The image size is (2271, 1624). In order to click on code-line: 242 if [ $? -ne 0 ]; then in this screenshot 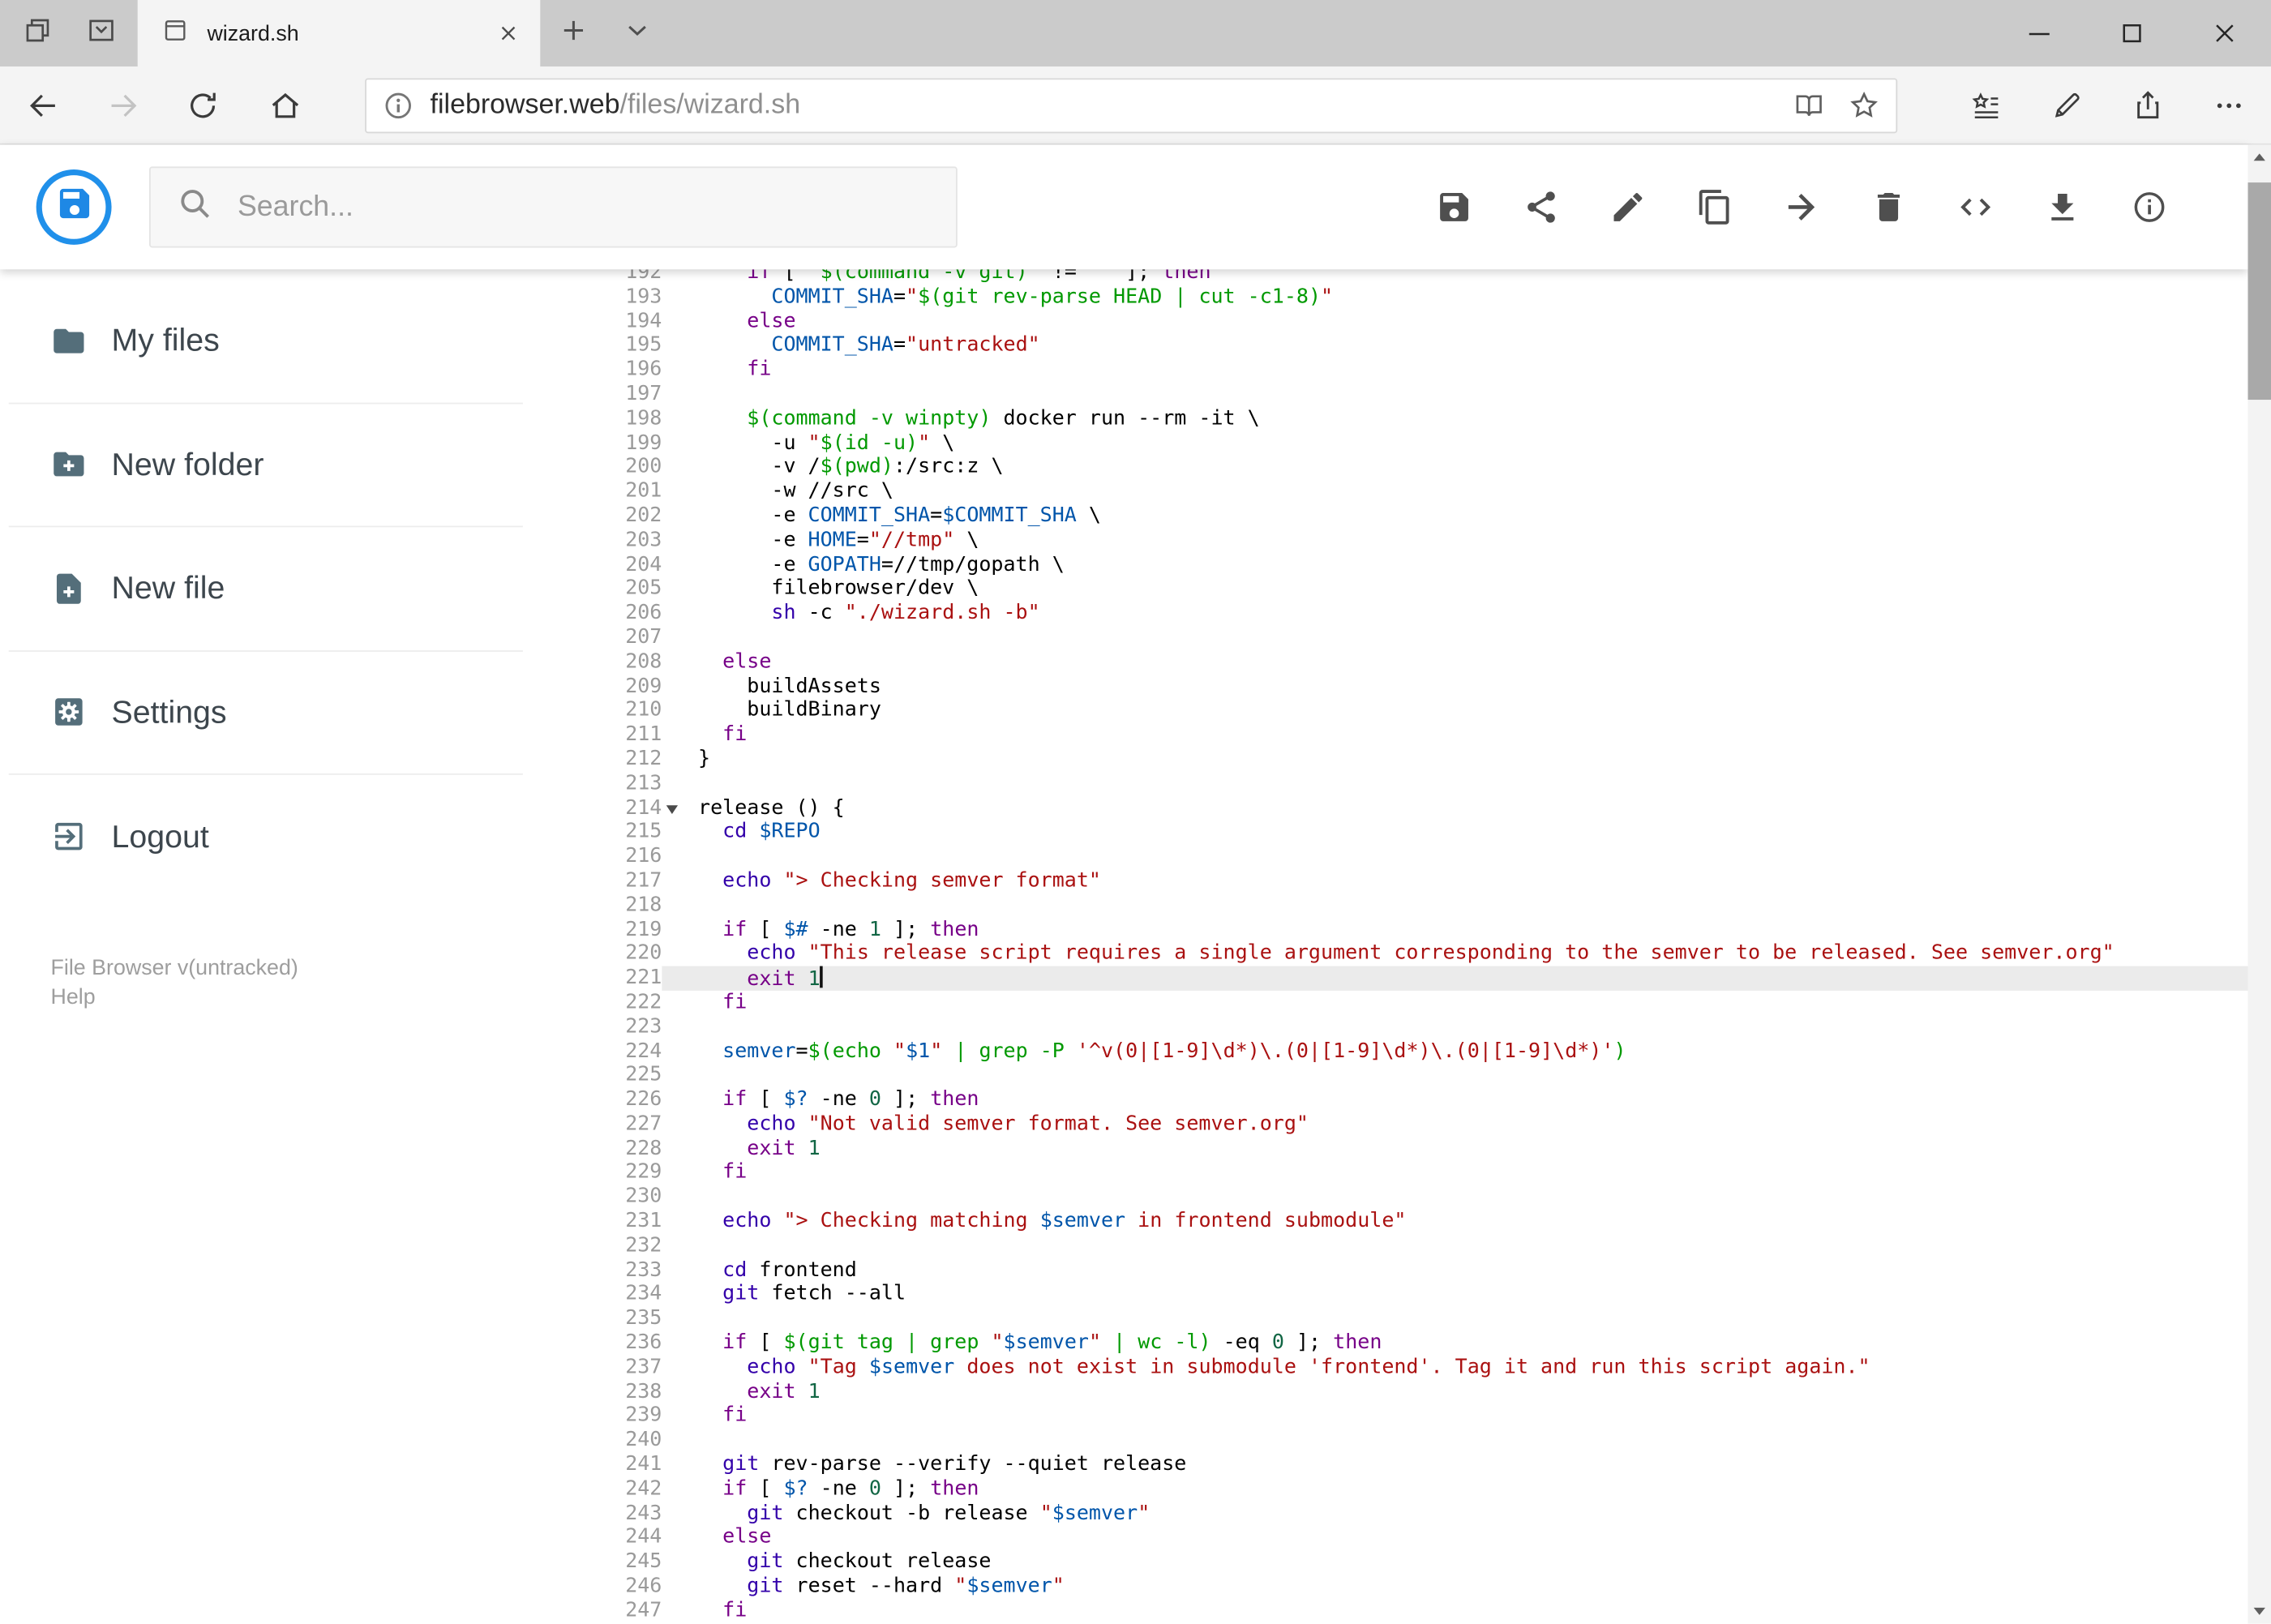, I will do `click(1414, 1490)`.